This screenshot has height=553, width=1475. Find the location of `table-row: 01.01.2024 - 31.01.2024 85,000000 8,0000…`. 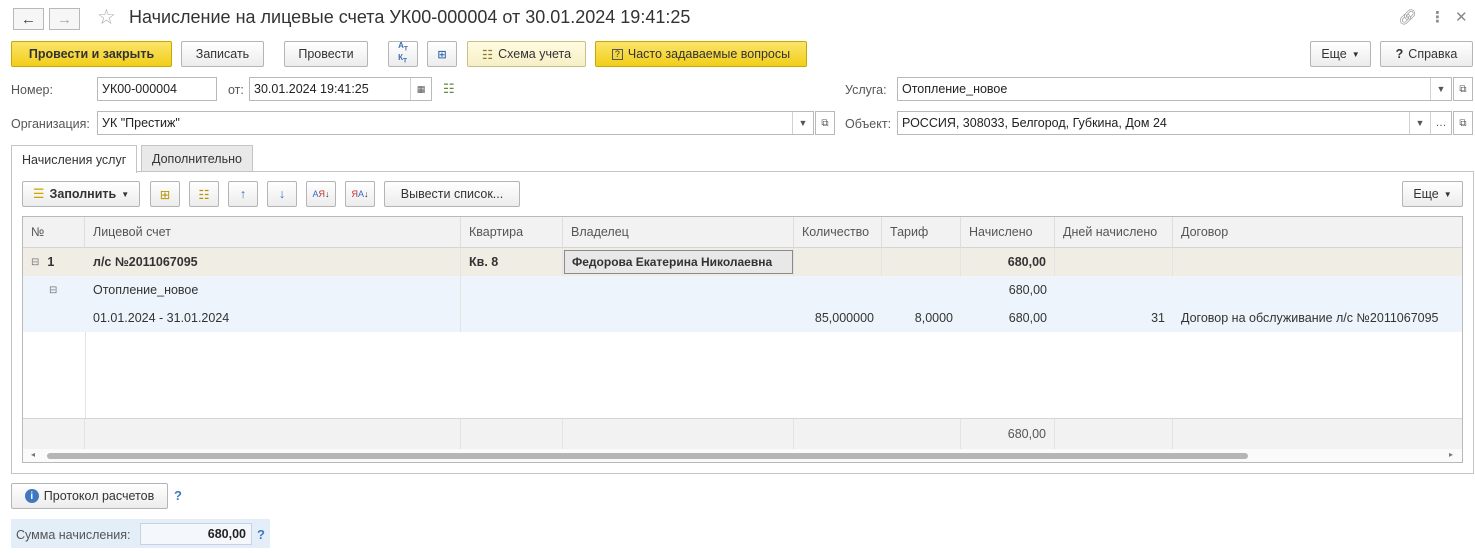

table-row: 01.01.2024 - 31.01.2024 85,000000 8,0000… is located at coordinates (742, 318).